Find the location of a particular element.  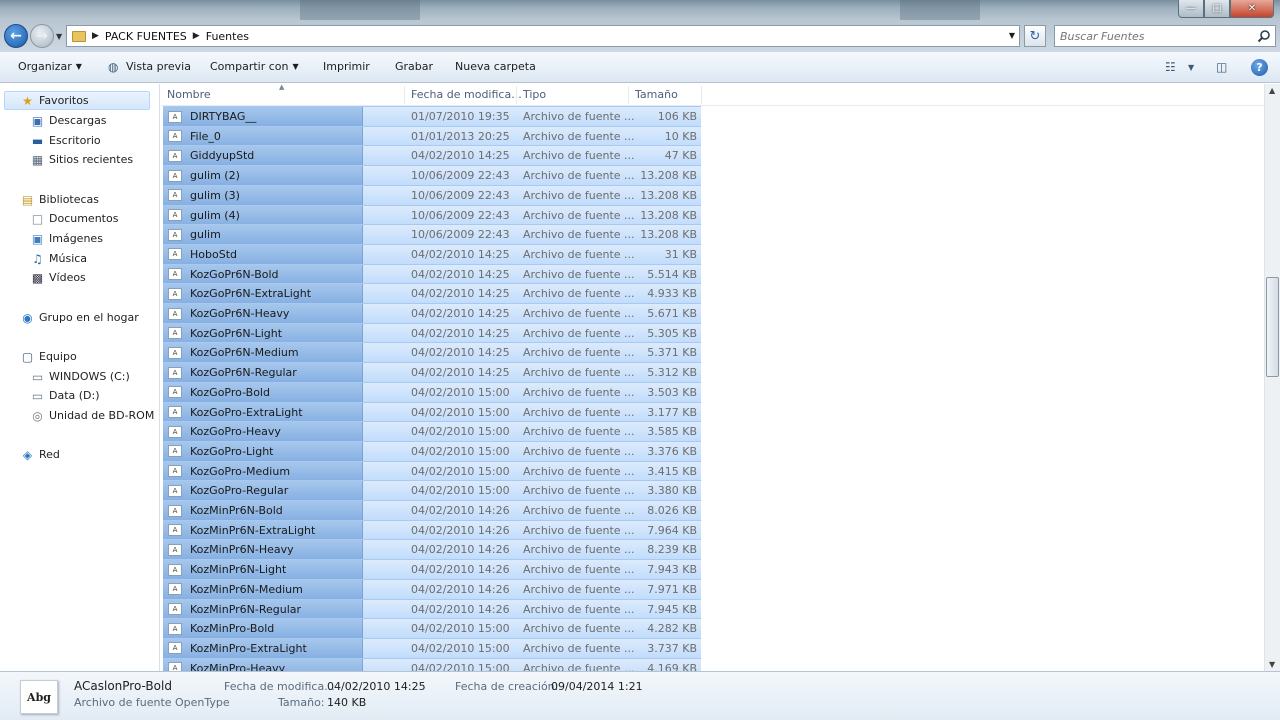

name-cell: A DIRTYBAG__ is located at coordinates (263, 116).